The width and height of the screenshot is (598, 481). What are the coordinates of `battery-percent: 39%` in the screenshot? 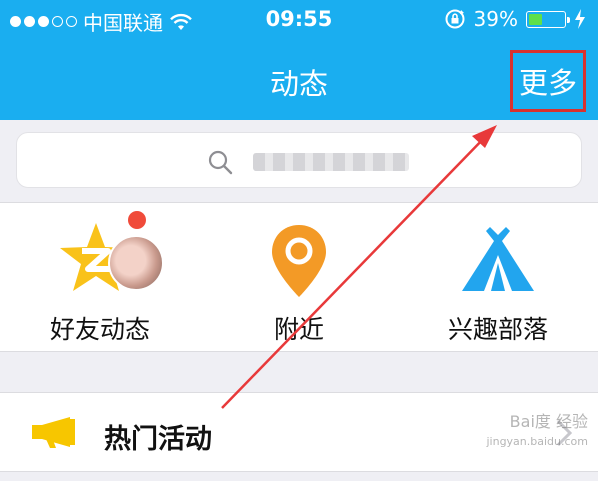 It's located at (495, 19).